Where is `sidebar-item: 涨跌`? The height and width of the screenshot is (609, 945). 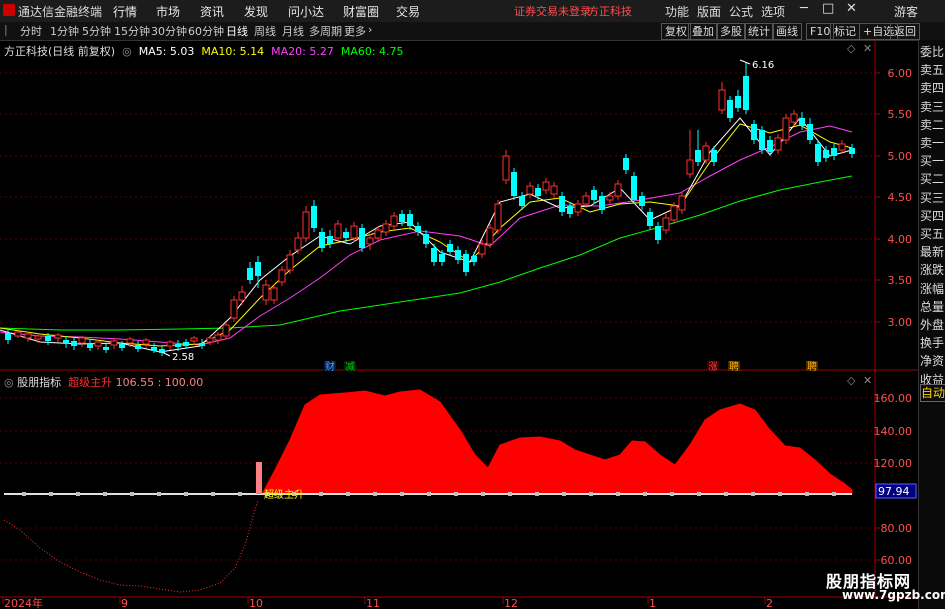
sidebar-item: 涨跌 is located at coordinates (932, 270).